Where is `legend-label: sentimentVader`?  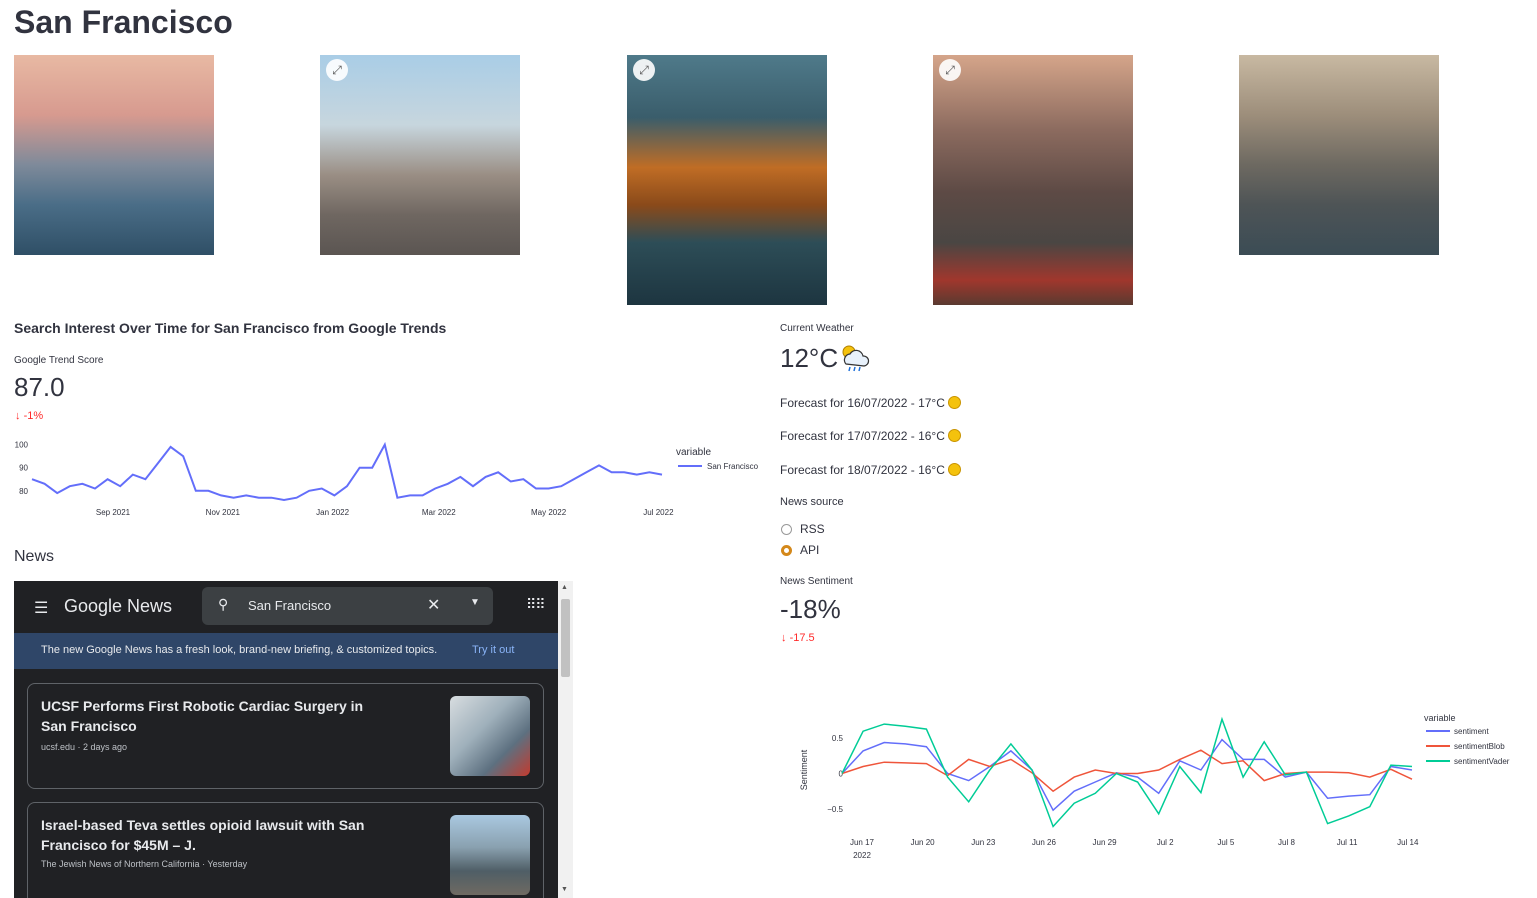 legend-label: sentimentVader is located at coordinates (1482, 761).